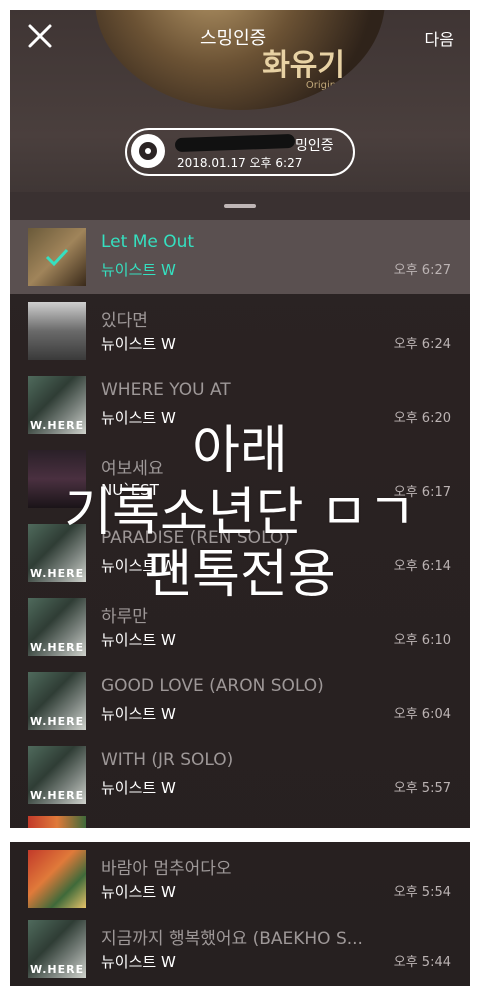 Image resolution: width=480 pixels, height=996 pixels. I want to click on close-icon, so click(40, 36).